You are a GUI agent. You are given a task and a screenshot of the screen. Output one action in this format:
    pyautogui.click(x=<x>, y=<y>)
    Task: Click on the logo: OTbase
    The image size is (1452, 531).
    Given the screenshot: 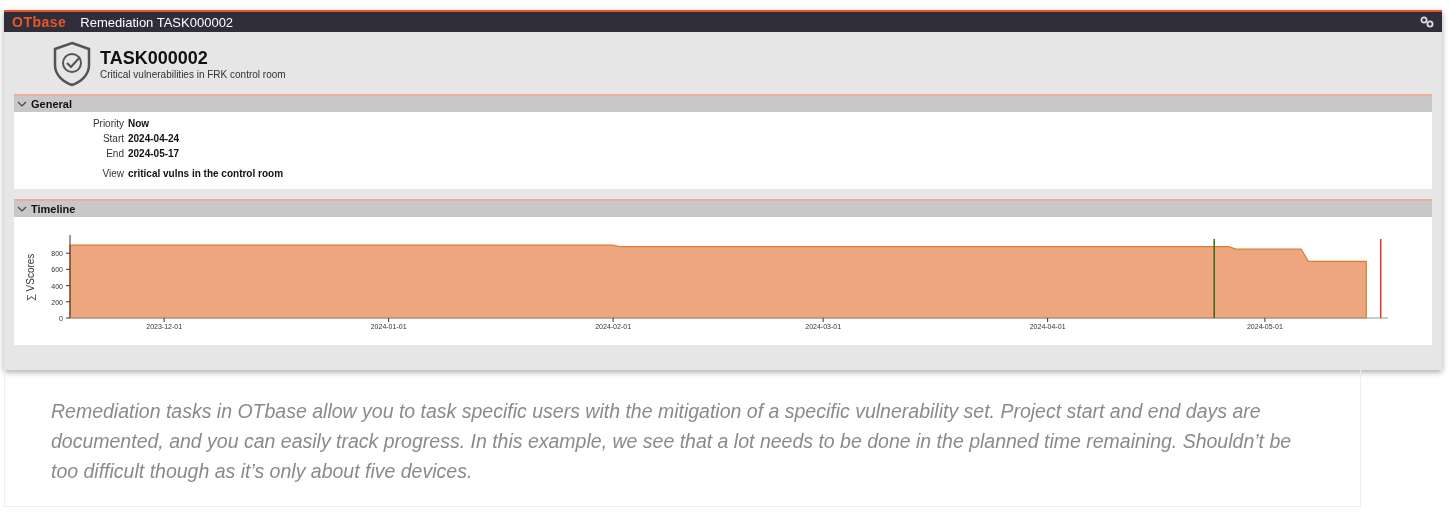 What is the action you would take?
    pyautogui.click(x=39, y=22)
    